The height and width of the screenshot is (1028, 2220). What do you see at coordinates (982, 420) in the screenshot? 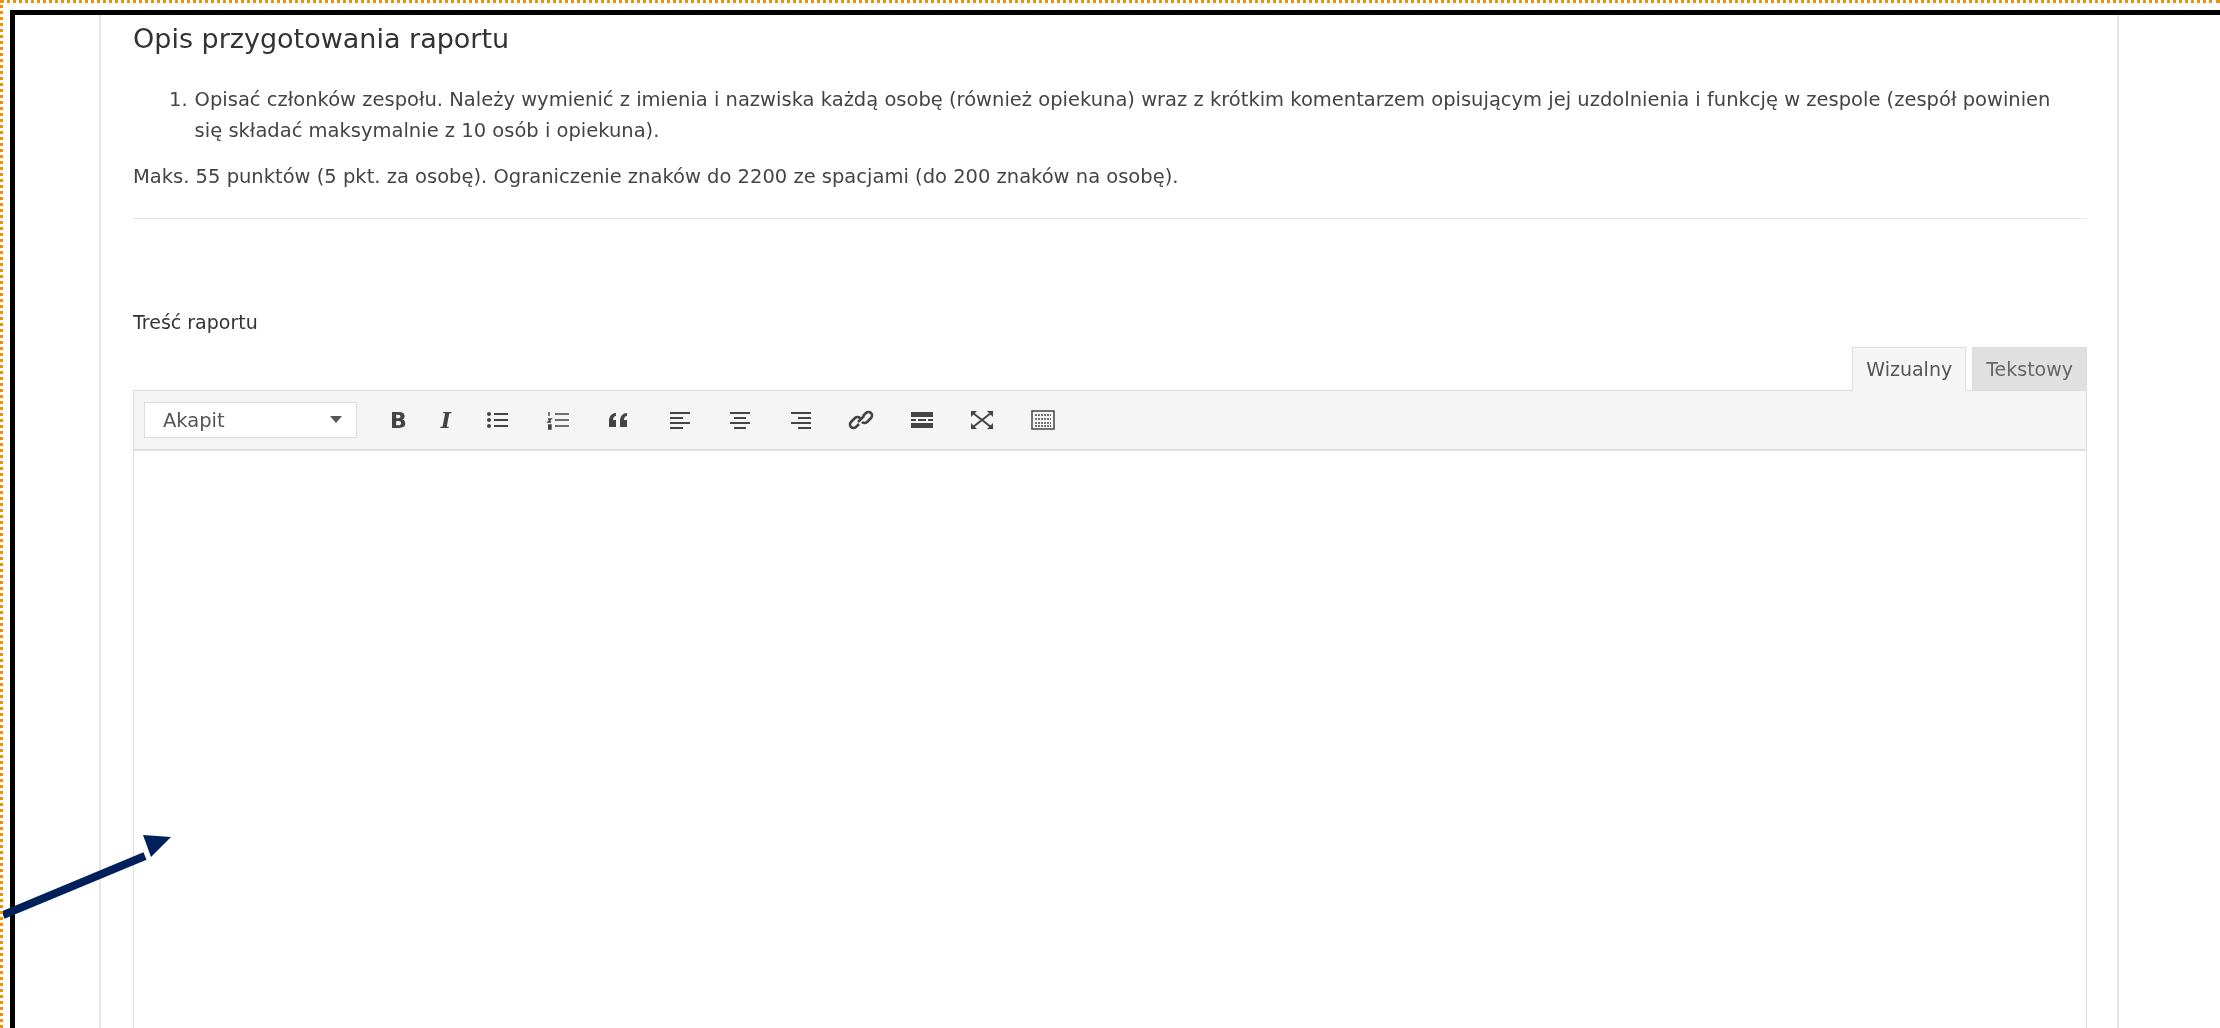
I see `fullscreen-icon` at bounding box center [982, 420].